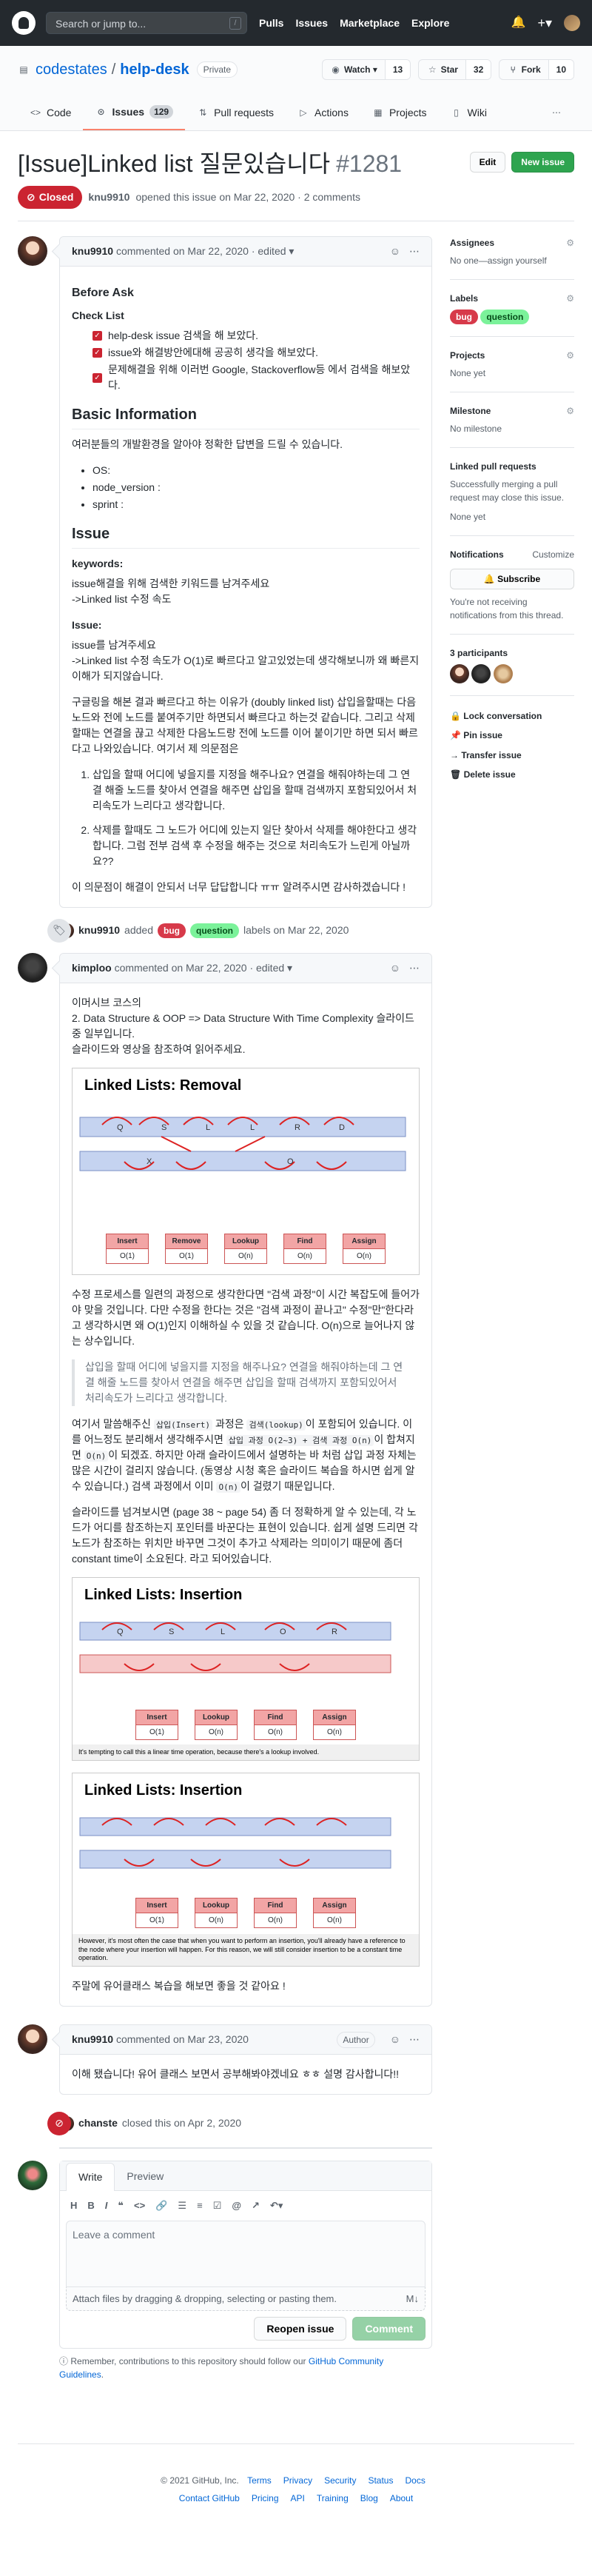  I want to click on comment-button: Comment, so click(389, 2329).